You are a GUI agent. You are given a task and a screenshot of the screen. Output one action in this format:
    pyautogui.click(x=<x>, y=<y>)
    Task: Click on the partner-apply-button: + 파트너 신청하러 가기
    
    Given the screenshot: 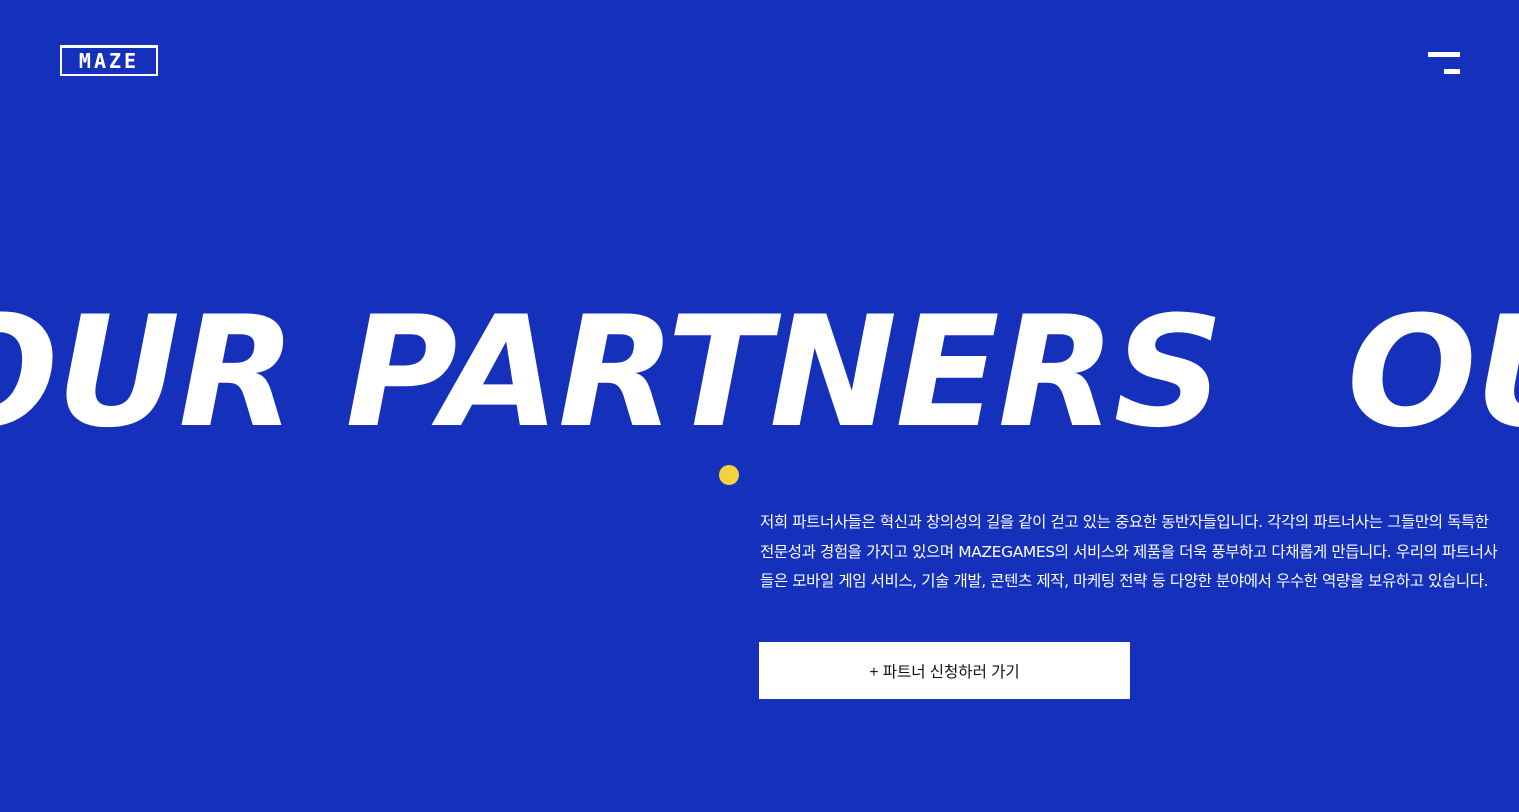 What is the action you would take?
    pyautogui.click(x=944, y=670)
    